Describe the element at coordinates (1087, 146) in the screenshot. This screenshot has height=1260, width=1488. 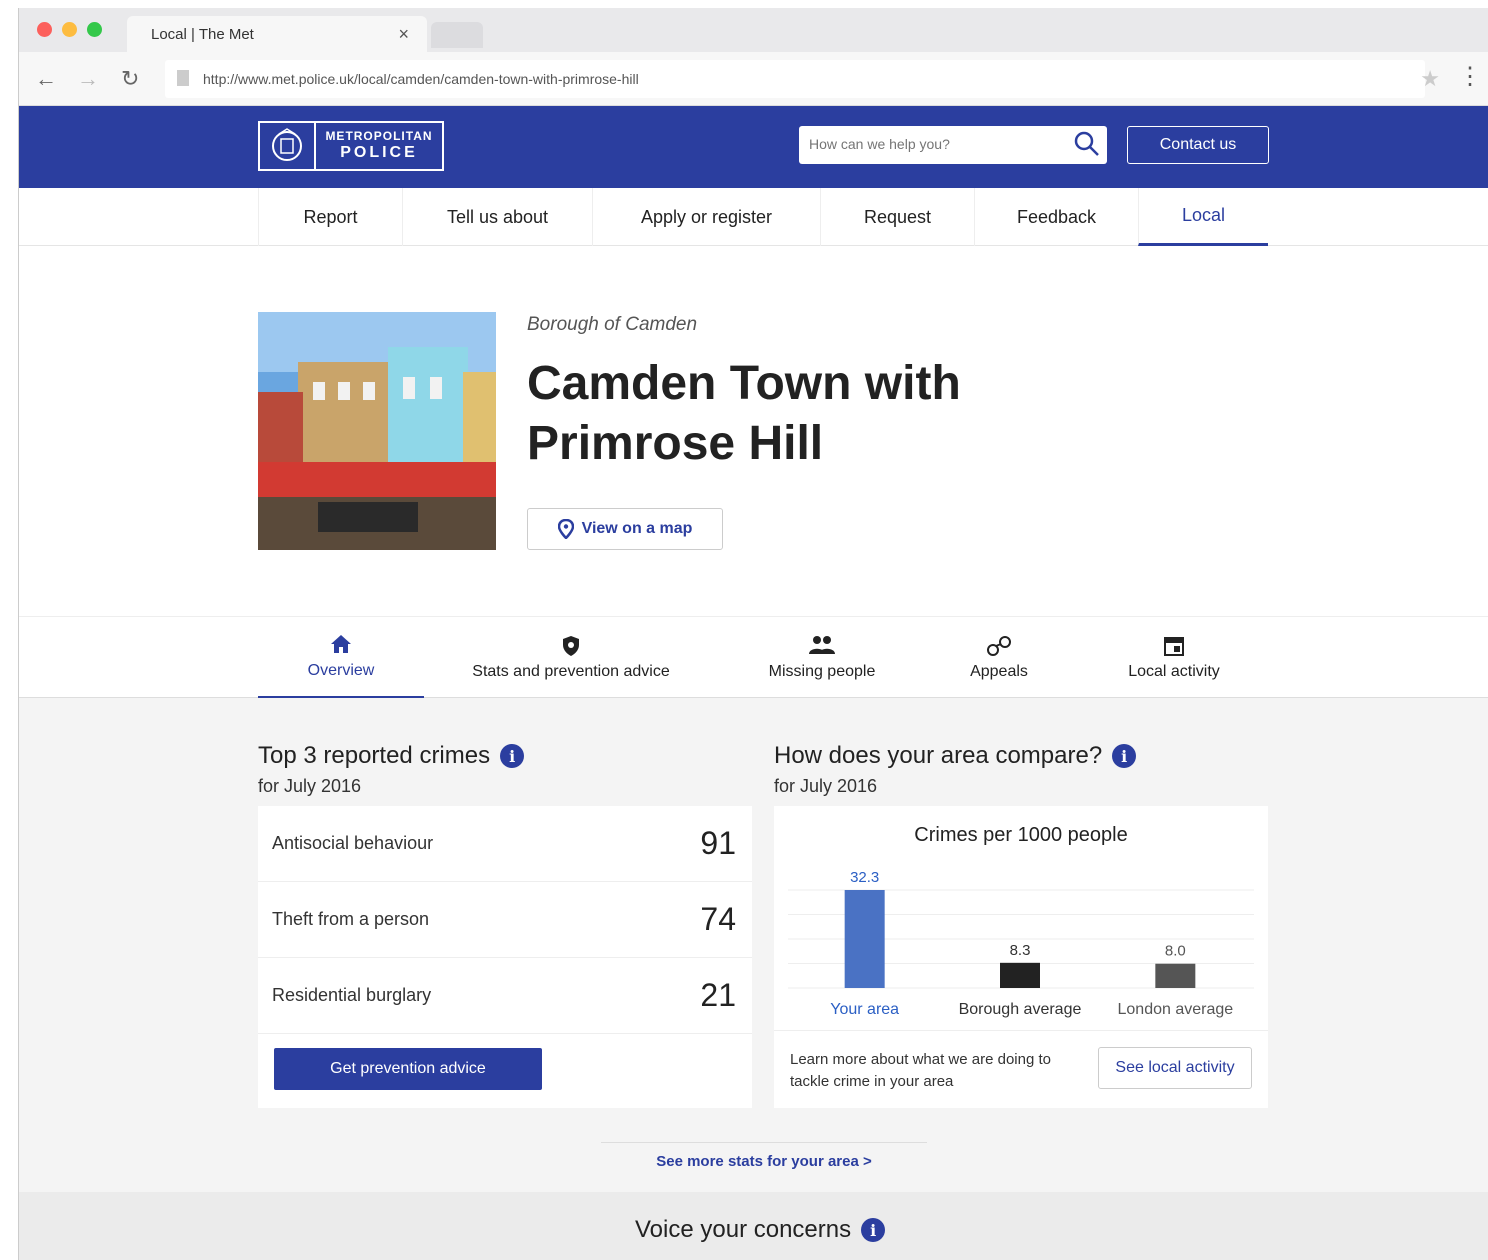
I see `search-icon` at that location.